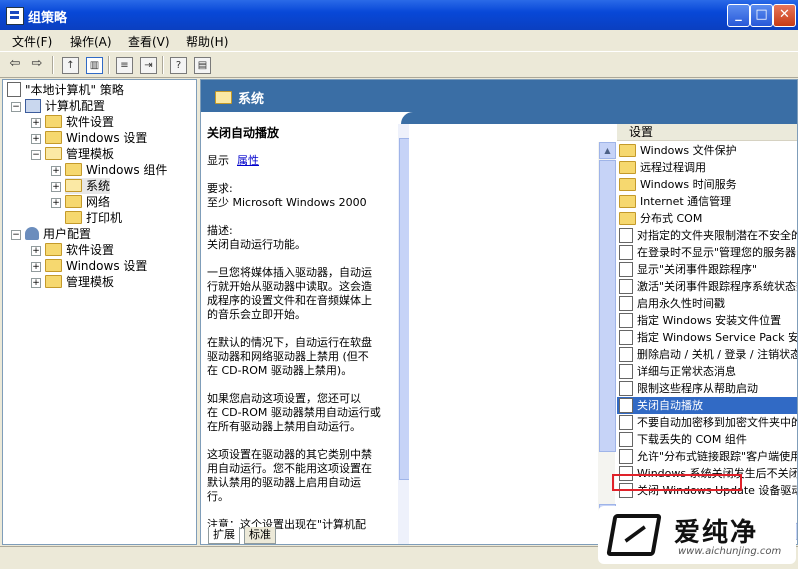 This screenshot has width=798, height=569. Describe the element at coordinates (32, 233) in the screenshot. I see `user-icon` at that location.